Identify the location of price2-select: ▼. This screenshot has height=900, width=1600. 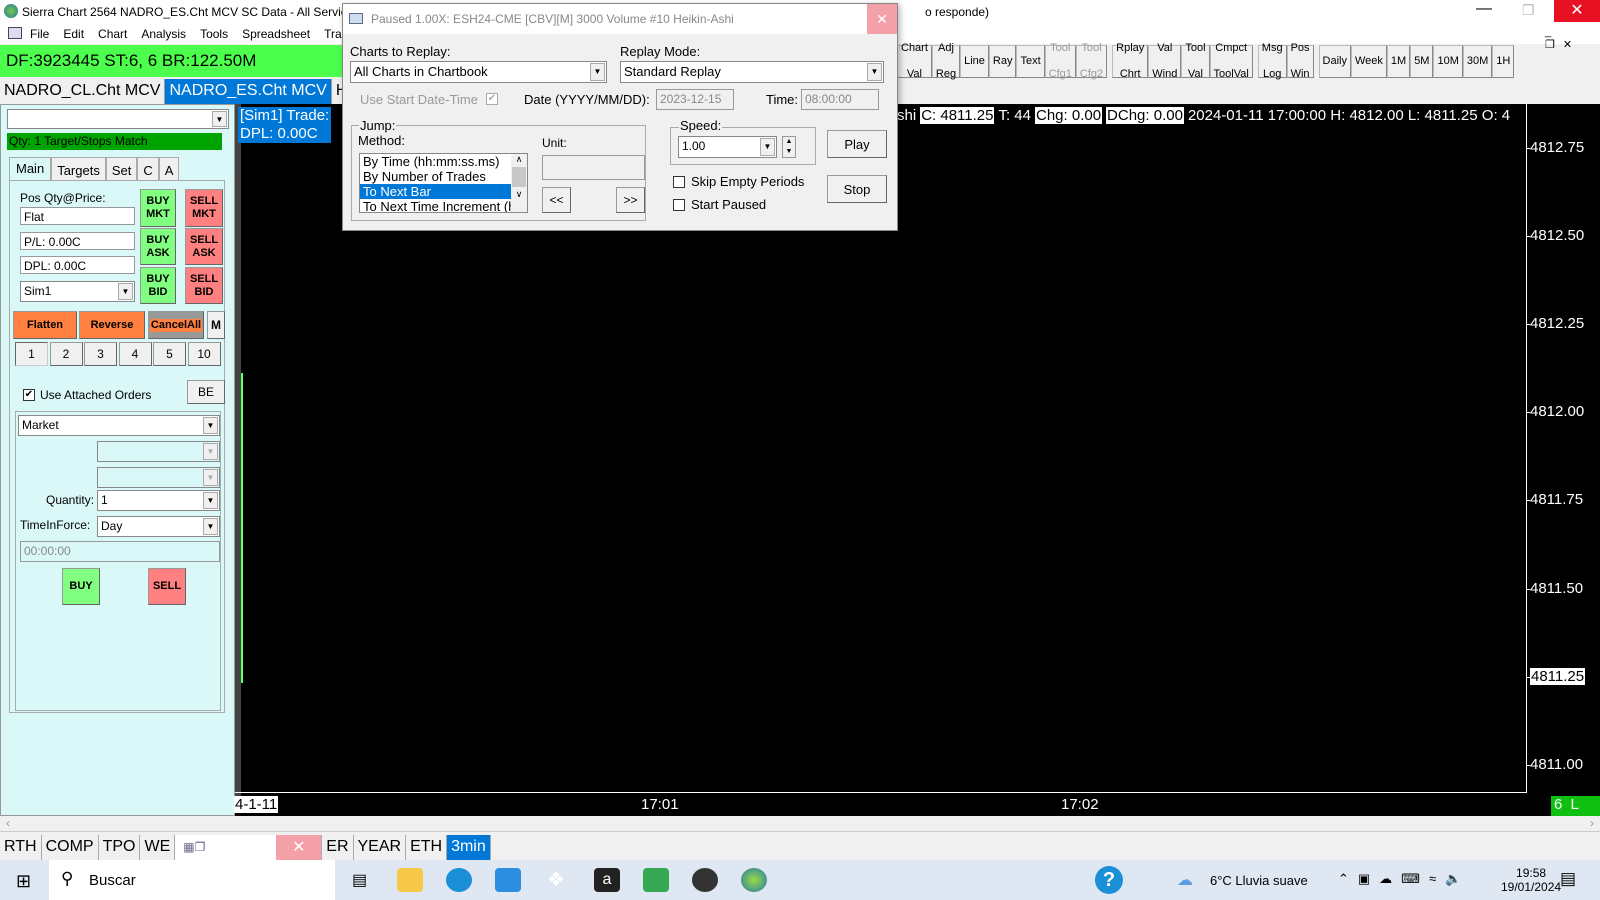
(158, 477).